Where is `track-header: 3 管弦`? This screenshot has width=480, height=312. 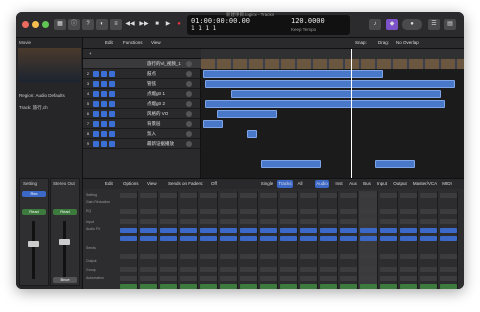
track-header: 3 管弦 is located at coordinates (142, 84).